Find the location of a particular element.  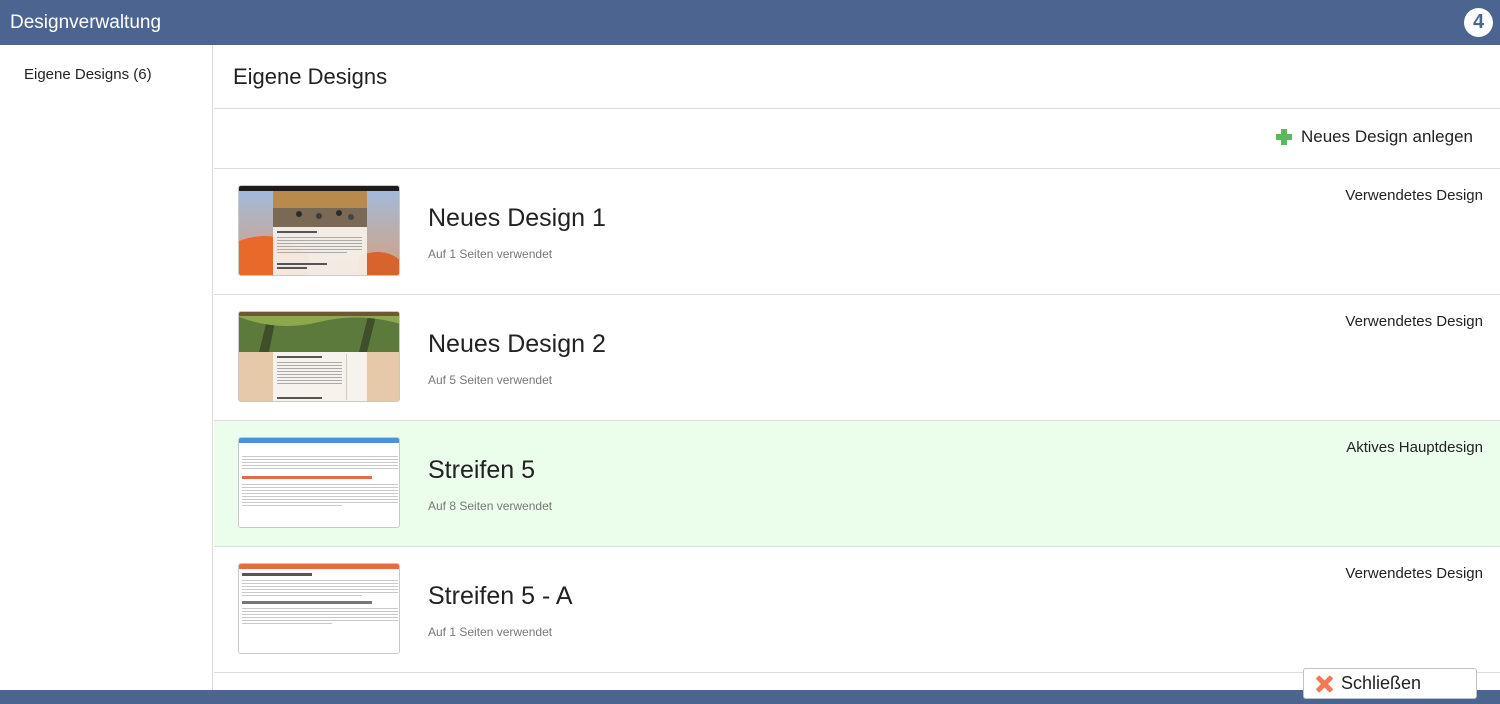

design-usage: Auf 8 Seiten verwendet is located at coordinates (490, 506).